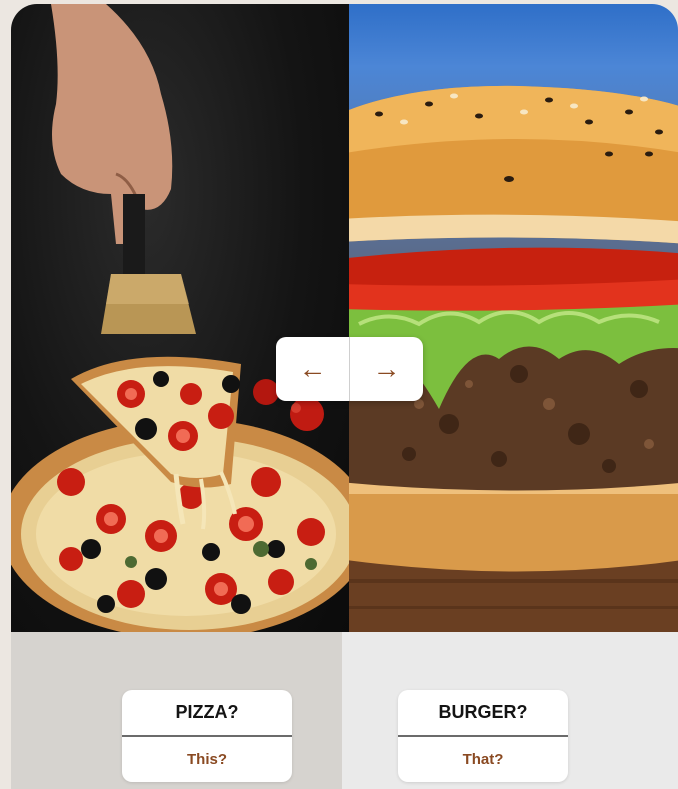  I want to click on pizza-select-button: This?, so click(207, 759).